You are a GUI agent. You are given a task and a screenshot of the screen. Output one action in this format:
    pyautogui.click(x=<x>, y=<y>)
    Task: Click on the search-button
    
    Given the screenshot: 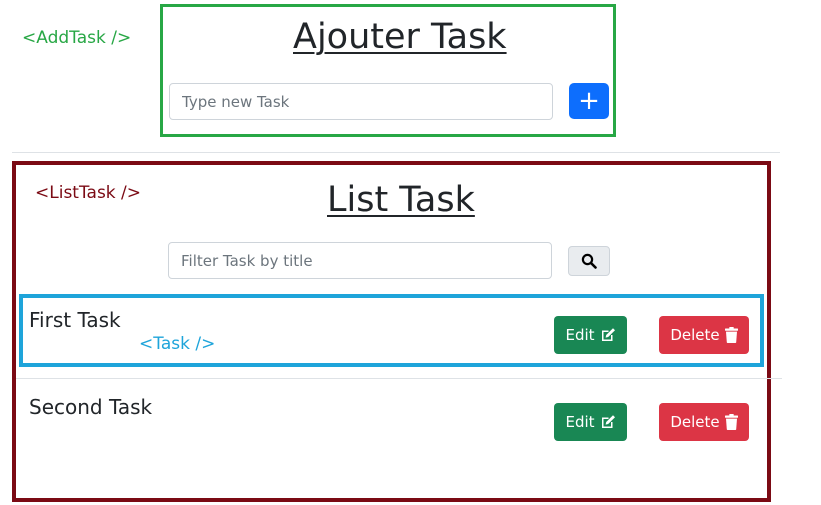 What is the action you would take?
    pyautogui.click(x=589, y=261)
    